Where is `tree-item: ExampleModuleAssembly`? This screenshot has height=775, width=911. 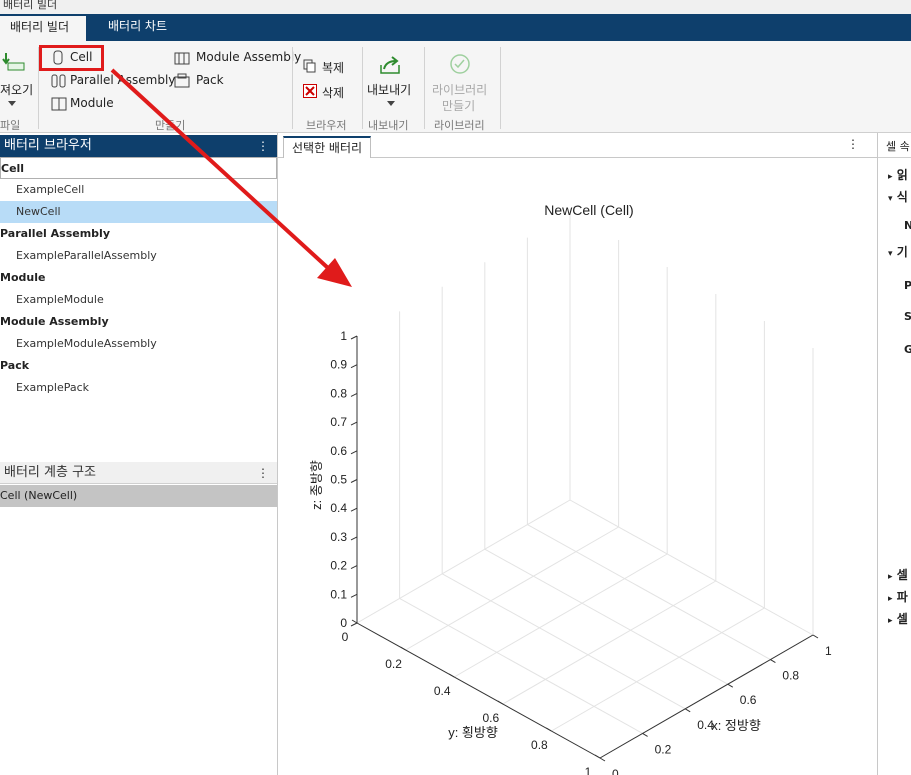 tree-item: ExampleModuleAssembly is located at coordinates (138, 344).